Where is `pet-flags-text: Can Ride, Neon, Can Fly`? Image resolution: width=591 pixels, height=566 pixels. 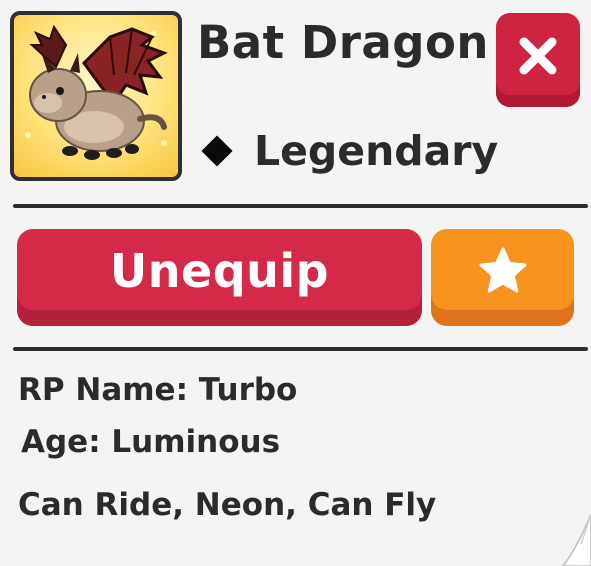 pet-flags-text: Can Ride, Neon, Can Fly is located at coordinates (227, 505).